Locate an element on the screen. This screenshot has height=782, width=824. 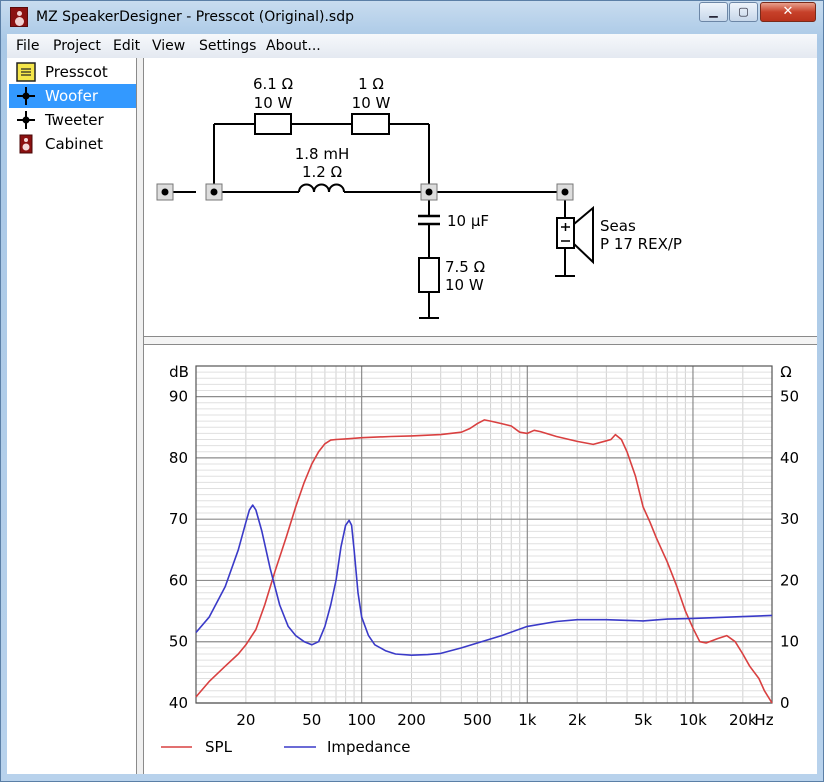
menu-settings: Settings is located at coordinates (227, 46).